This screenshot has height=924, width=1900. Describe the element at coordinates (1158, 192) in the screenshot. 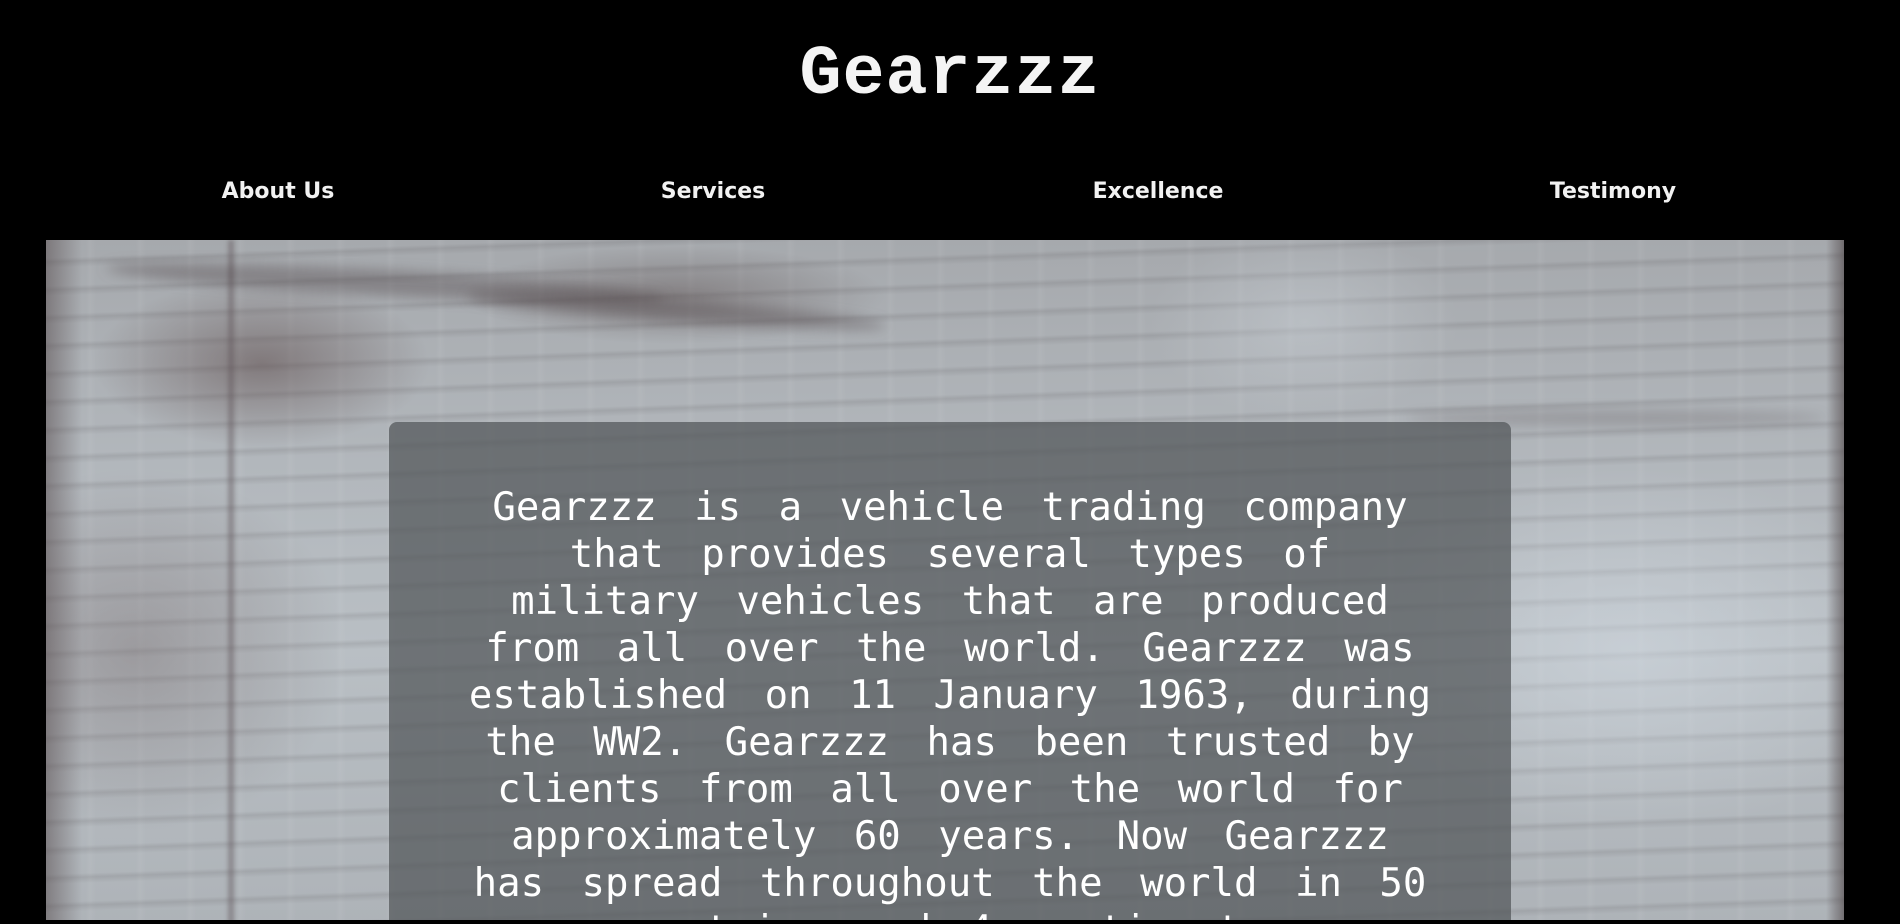

I see `nav-link-excellence: Excellence` at that location.